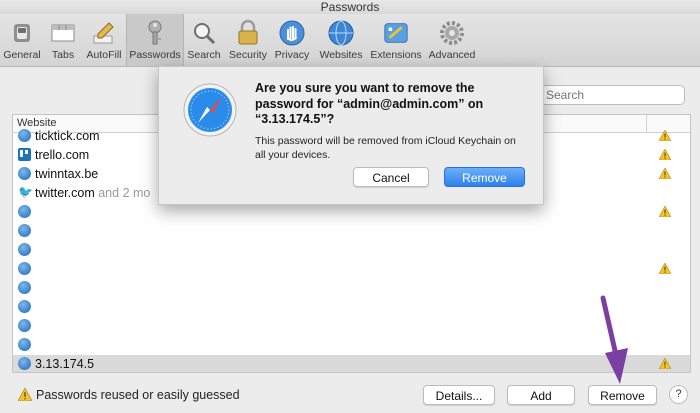  What do you see at coordinates (204, 55) in the screenshot?
I see `tab-search-label: Search` at bounding box center [204, 55].